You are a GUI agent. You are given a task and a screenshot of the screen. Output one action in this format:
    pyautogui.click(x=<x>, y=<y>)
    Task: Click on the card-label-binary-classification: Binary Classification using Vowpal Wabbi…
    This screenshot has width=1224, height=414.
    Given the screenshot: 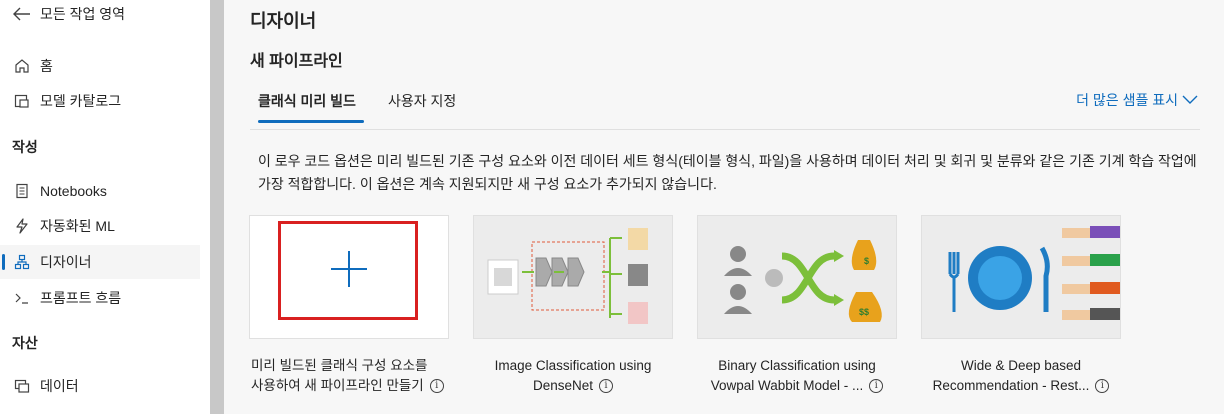 What is the action you would take?
    pyautogui.click(x=797, y=376)
    